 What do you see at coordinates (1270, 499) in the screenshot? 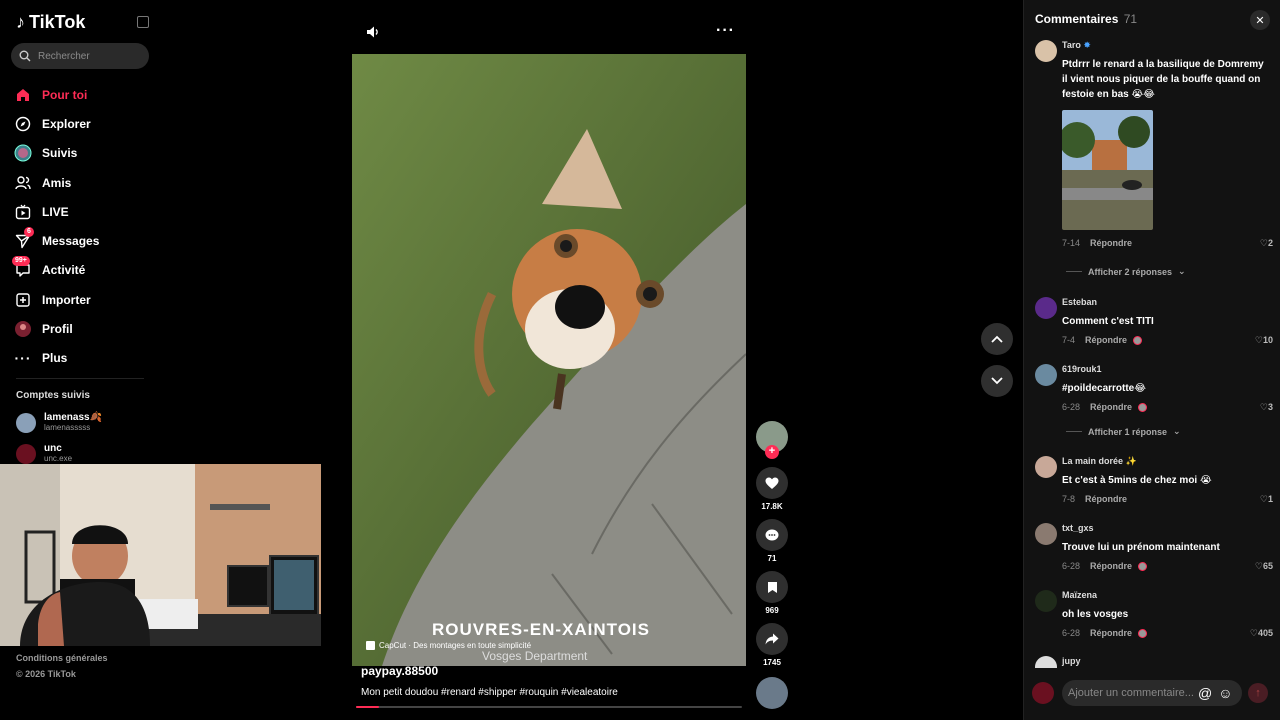
I see `comment-likes: 1` at bounding box center [1270, 499].